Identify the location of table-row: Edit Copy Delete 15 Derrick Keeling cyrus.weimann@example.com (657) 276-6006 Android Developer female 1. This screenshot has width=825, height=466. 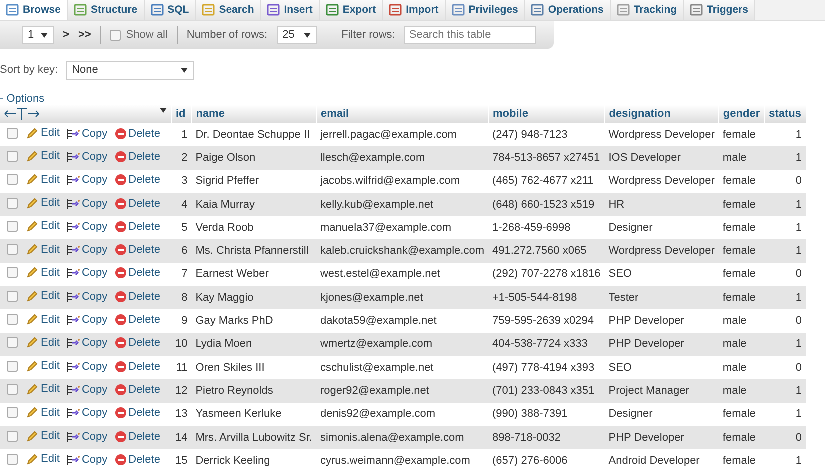
(403, 457).